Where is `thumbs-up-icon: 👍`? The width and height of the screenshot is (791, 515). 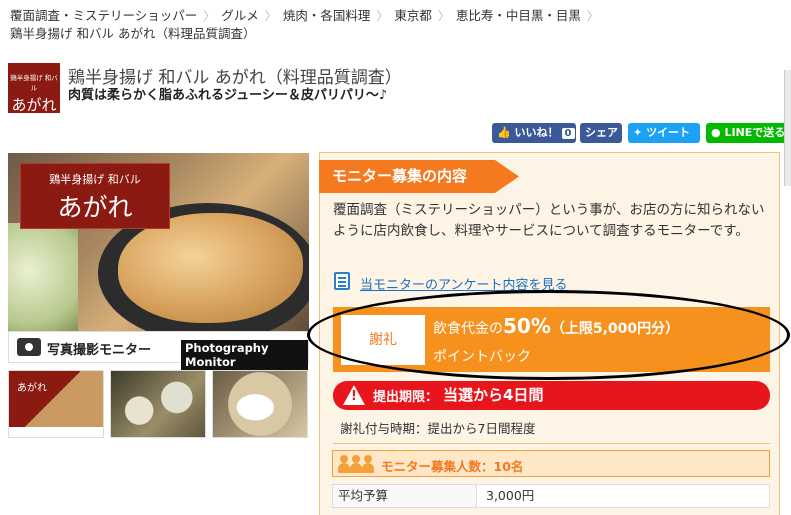 thumbs-up-icon: 👍 is located at coordinates (504, 132).